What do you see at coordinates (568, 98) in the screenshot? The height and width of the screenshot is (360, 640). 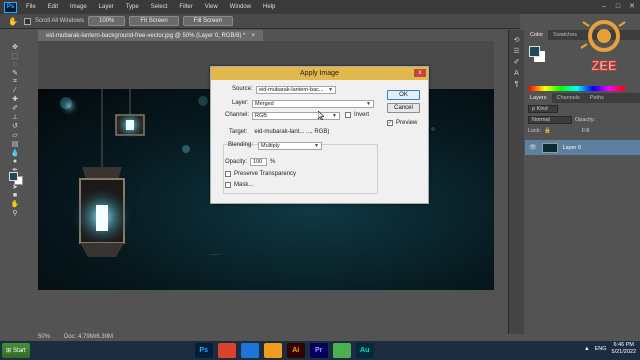 I see `tab-channels: Channels` at bounding box center [568, 98].